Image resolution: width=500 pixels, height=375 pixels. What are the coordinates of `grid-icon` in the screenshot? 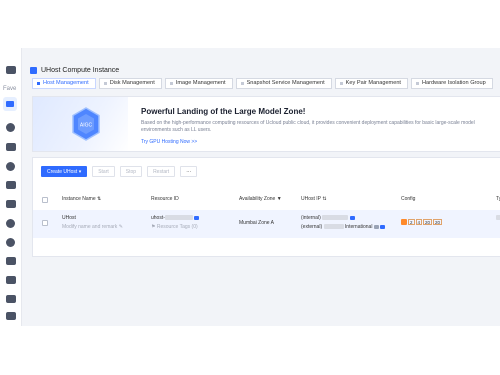 It's located at (11, 280).